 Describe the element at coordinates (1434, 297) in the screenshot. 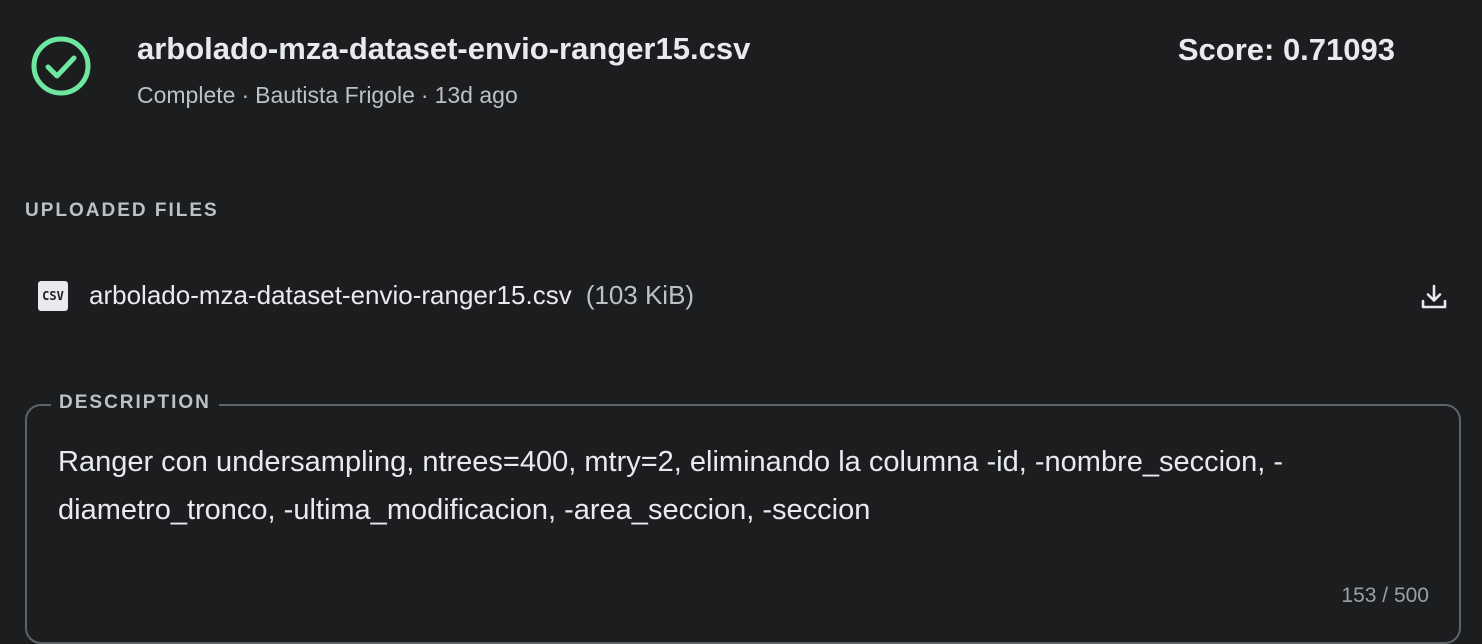

I see `download-icon` at that location.